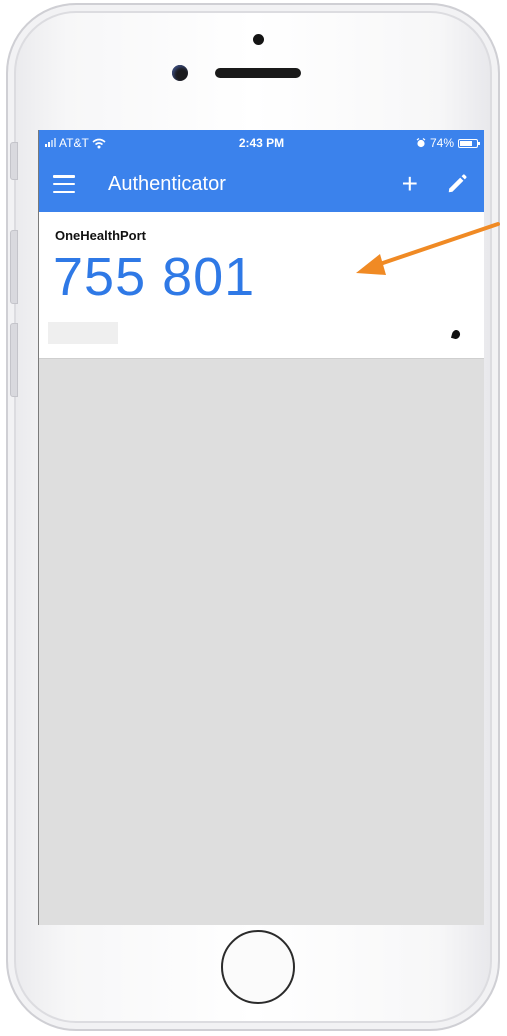 The height and width of the screenshot is (1036, 507). I want to click on status-left: AT&T, so click(75, 143).